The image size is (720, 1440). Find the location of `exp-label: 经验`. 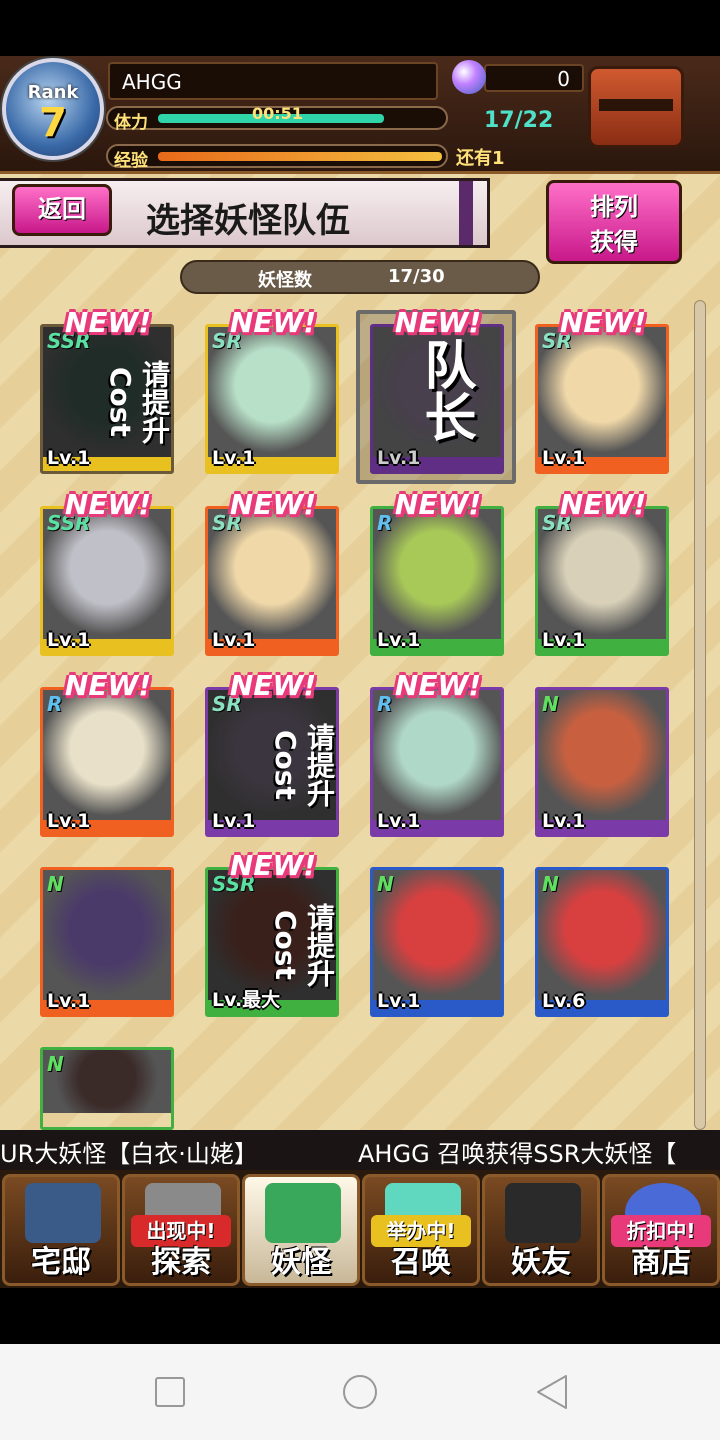

exp-label: 经验 is located at coordinates (131, 161).